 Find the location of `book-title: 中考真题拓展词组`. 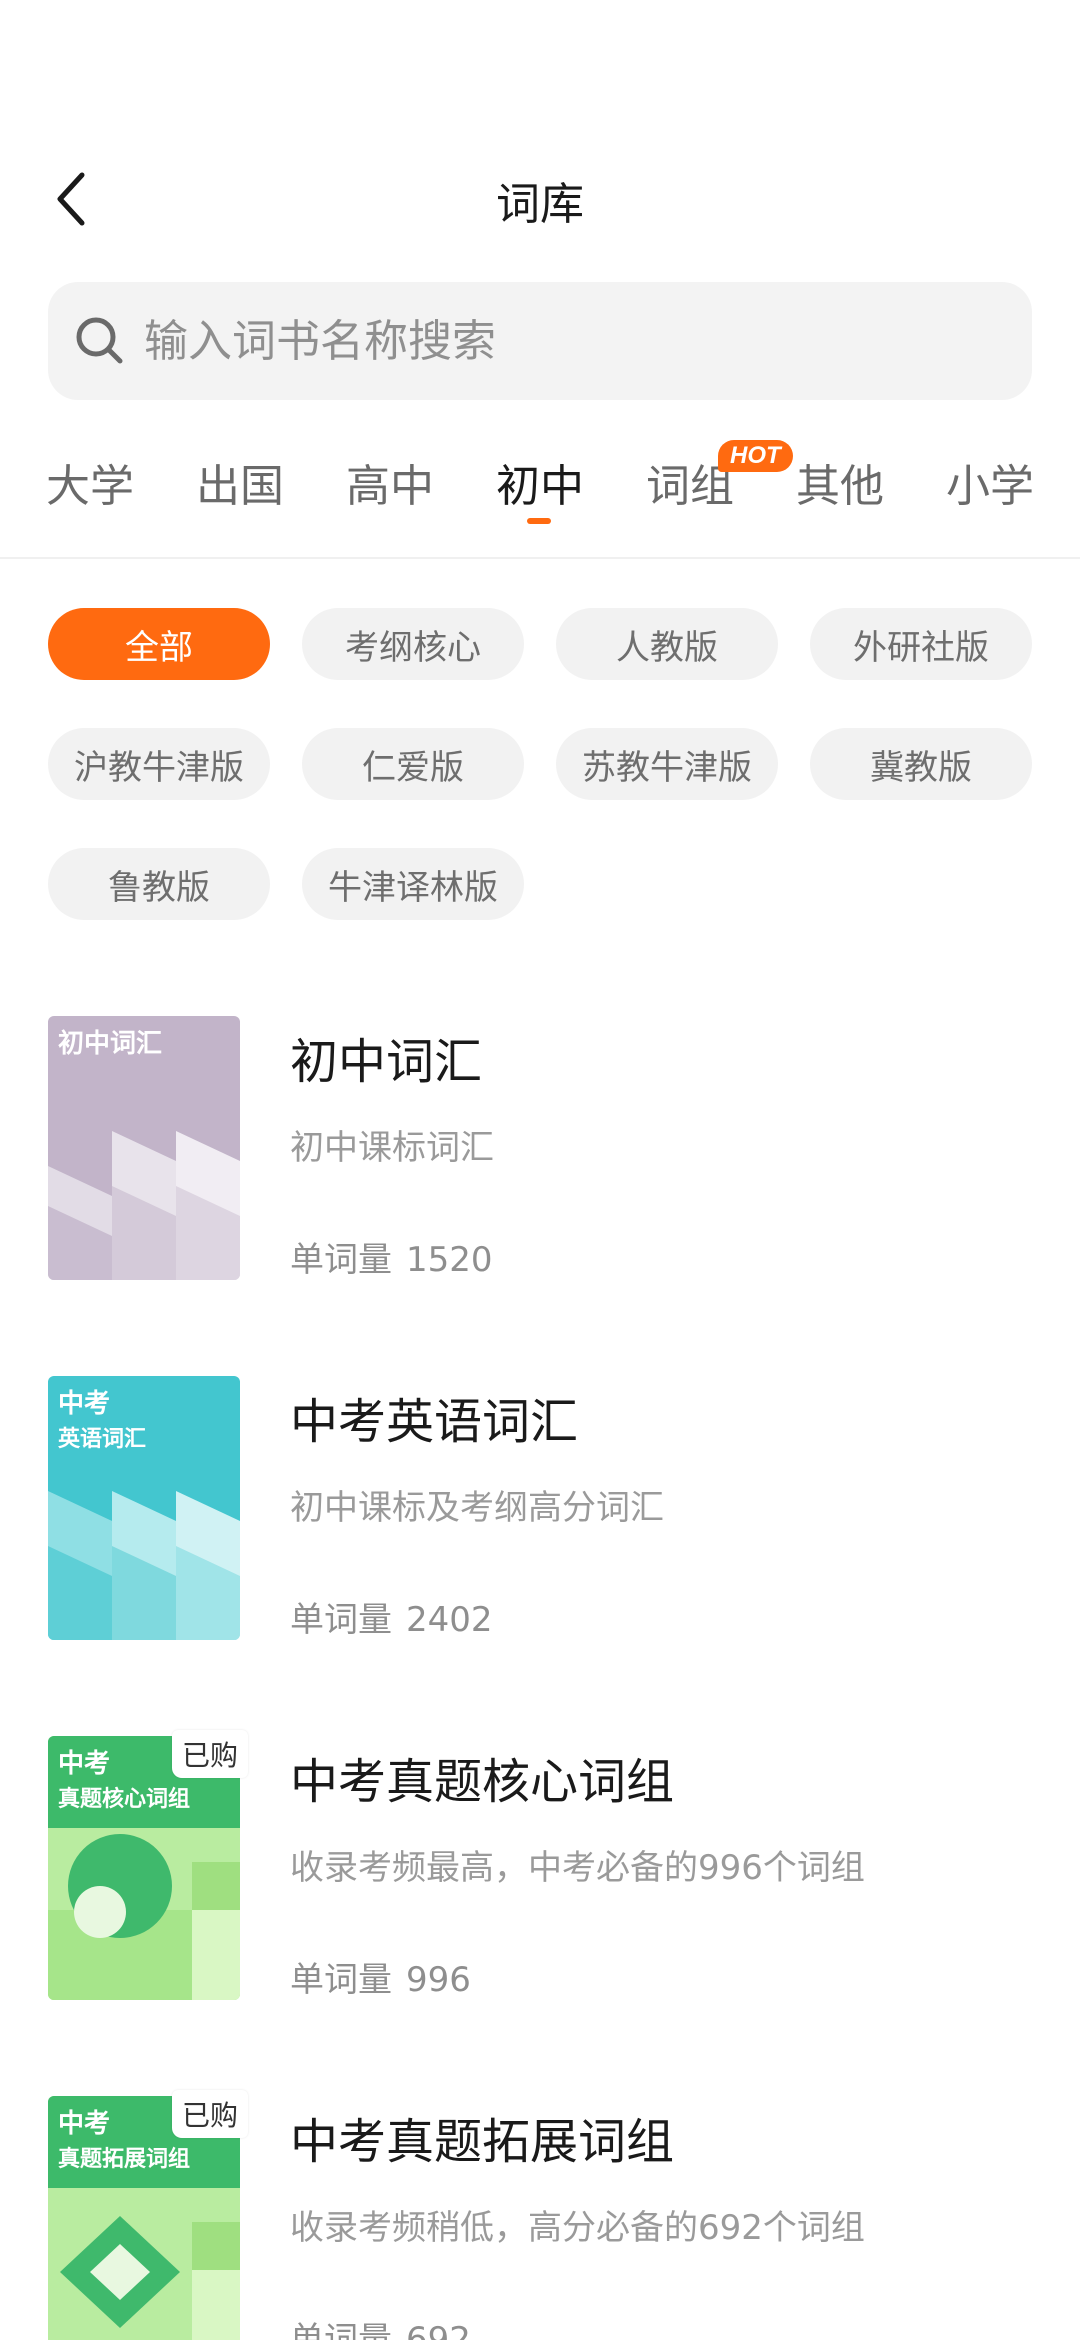

book-title: 中考真题拓展词组 is located at coordinates (482, 2142).